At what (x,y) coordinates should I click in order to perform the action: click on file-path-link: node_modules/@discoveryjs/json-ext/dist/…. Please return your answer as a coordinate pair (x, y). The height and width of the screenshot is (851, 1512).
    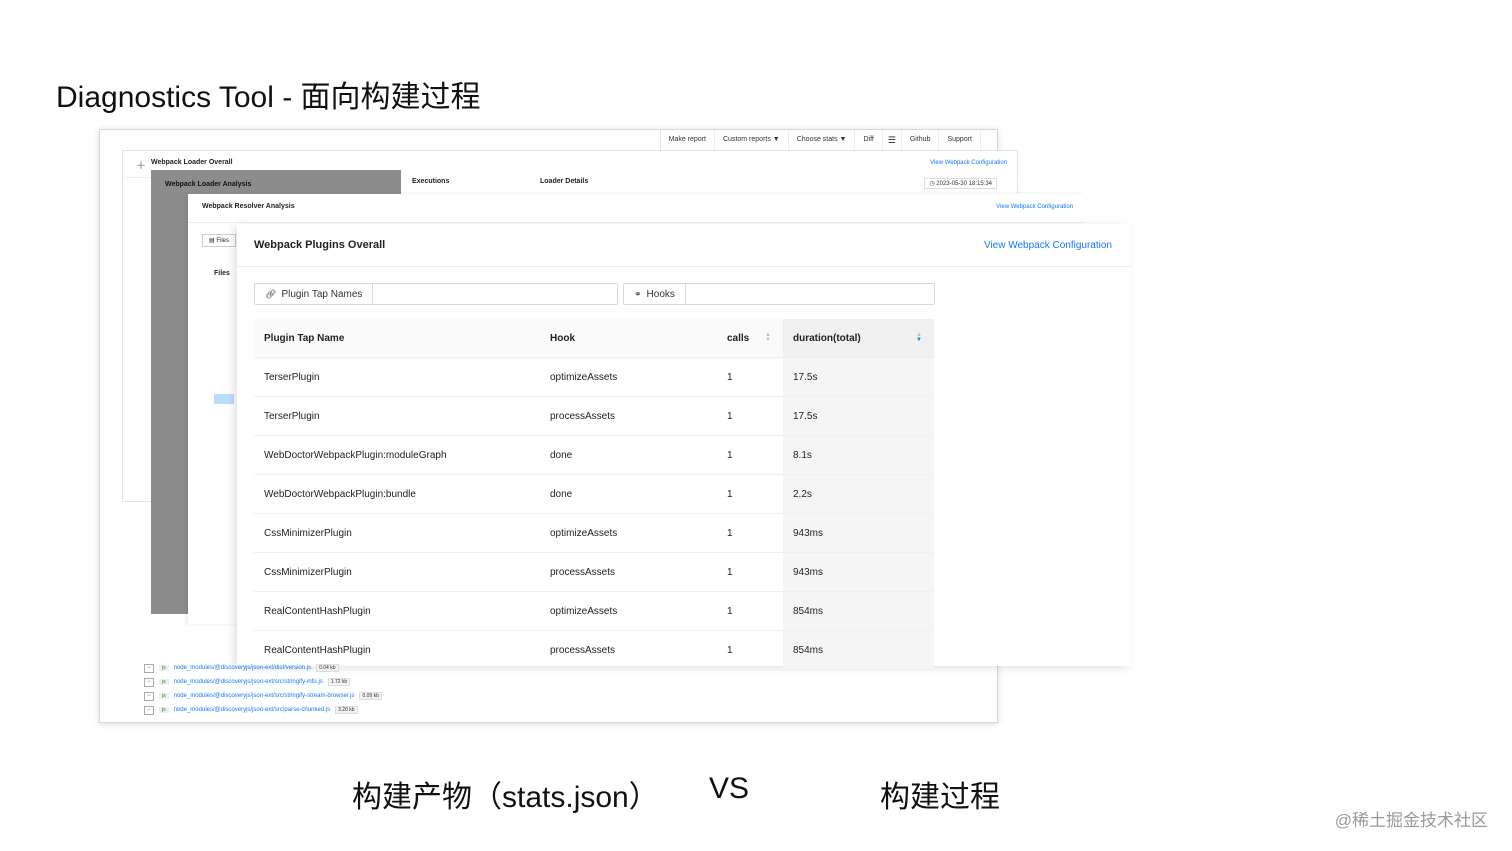
    Looking at the image, I should click on (242, 668).